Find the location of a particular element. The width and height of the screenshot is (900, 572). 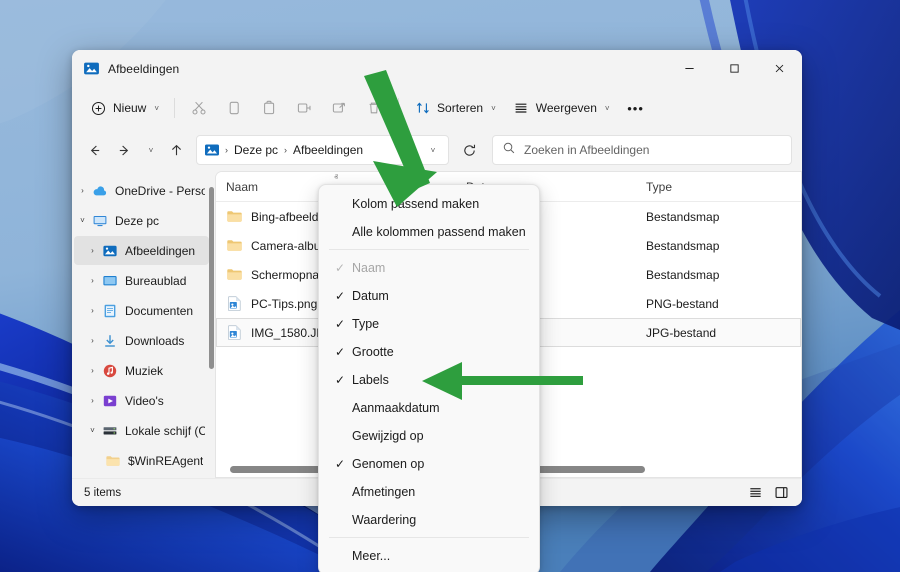

more-options-button: ••• is located at coordinates (636, 108).